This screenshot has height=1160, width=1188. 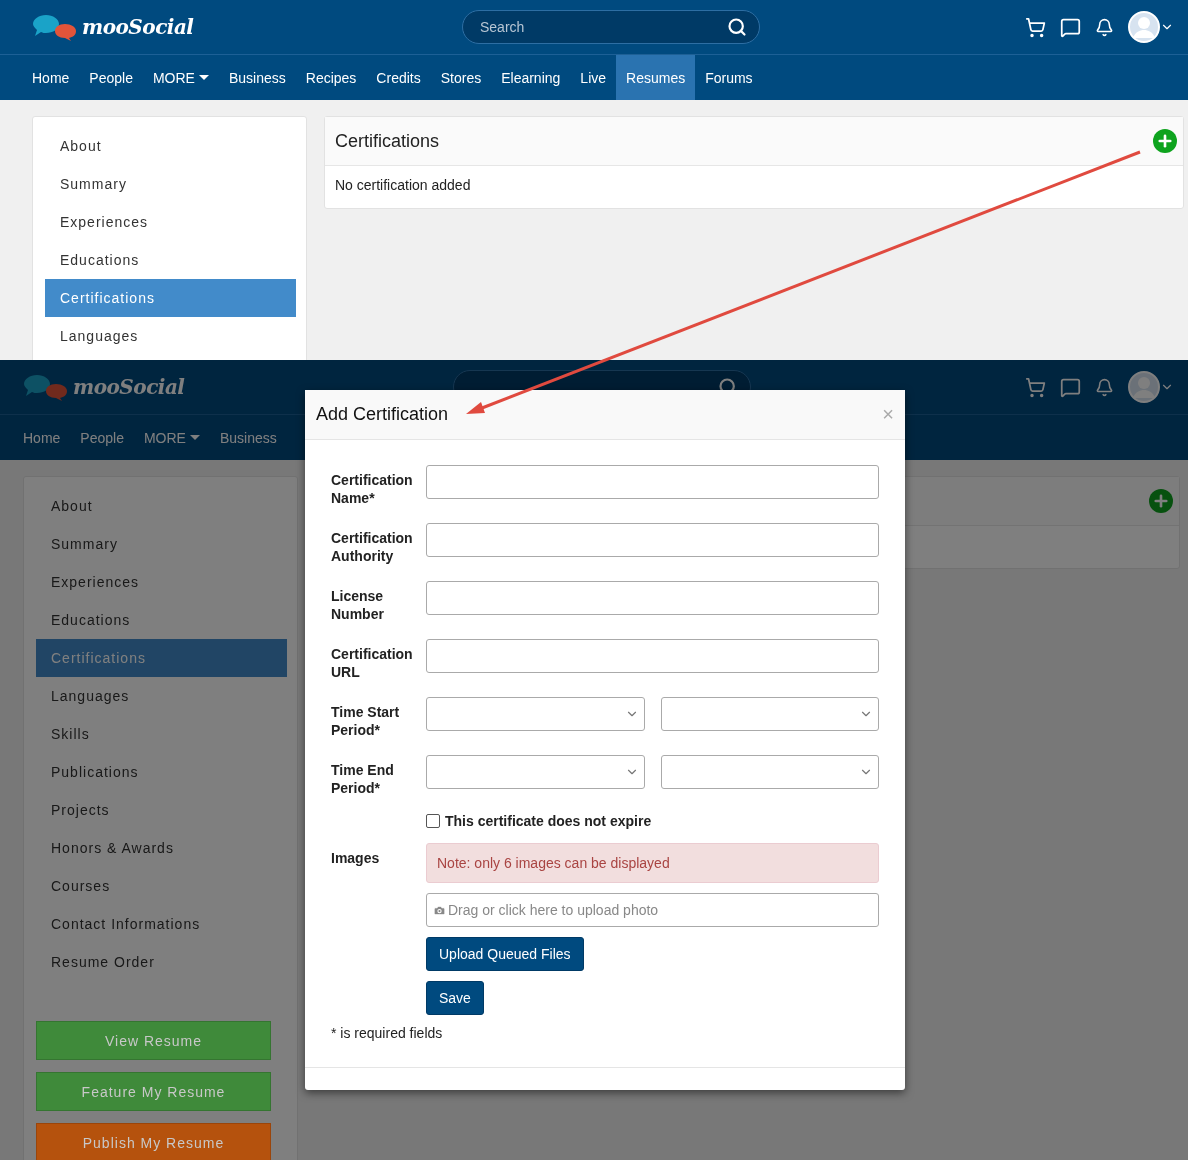 I want to click on sidebar-item: Skills, so click(x=161, y=734).